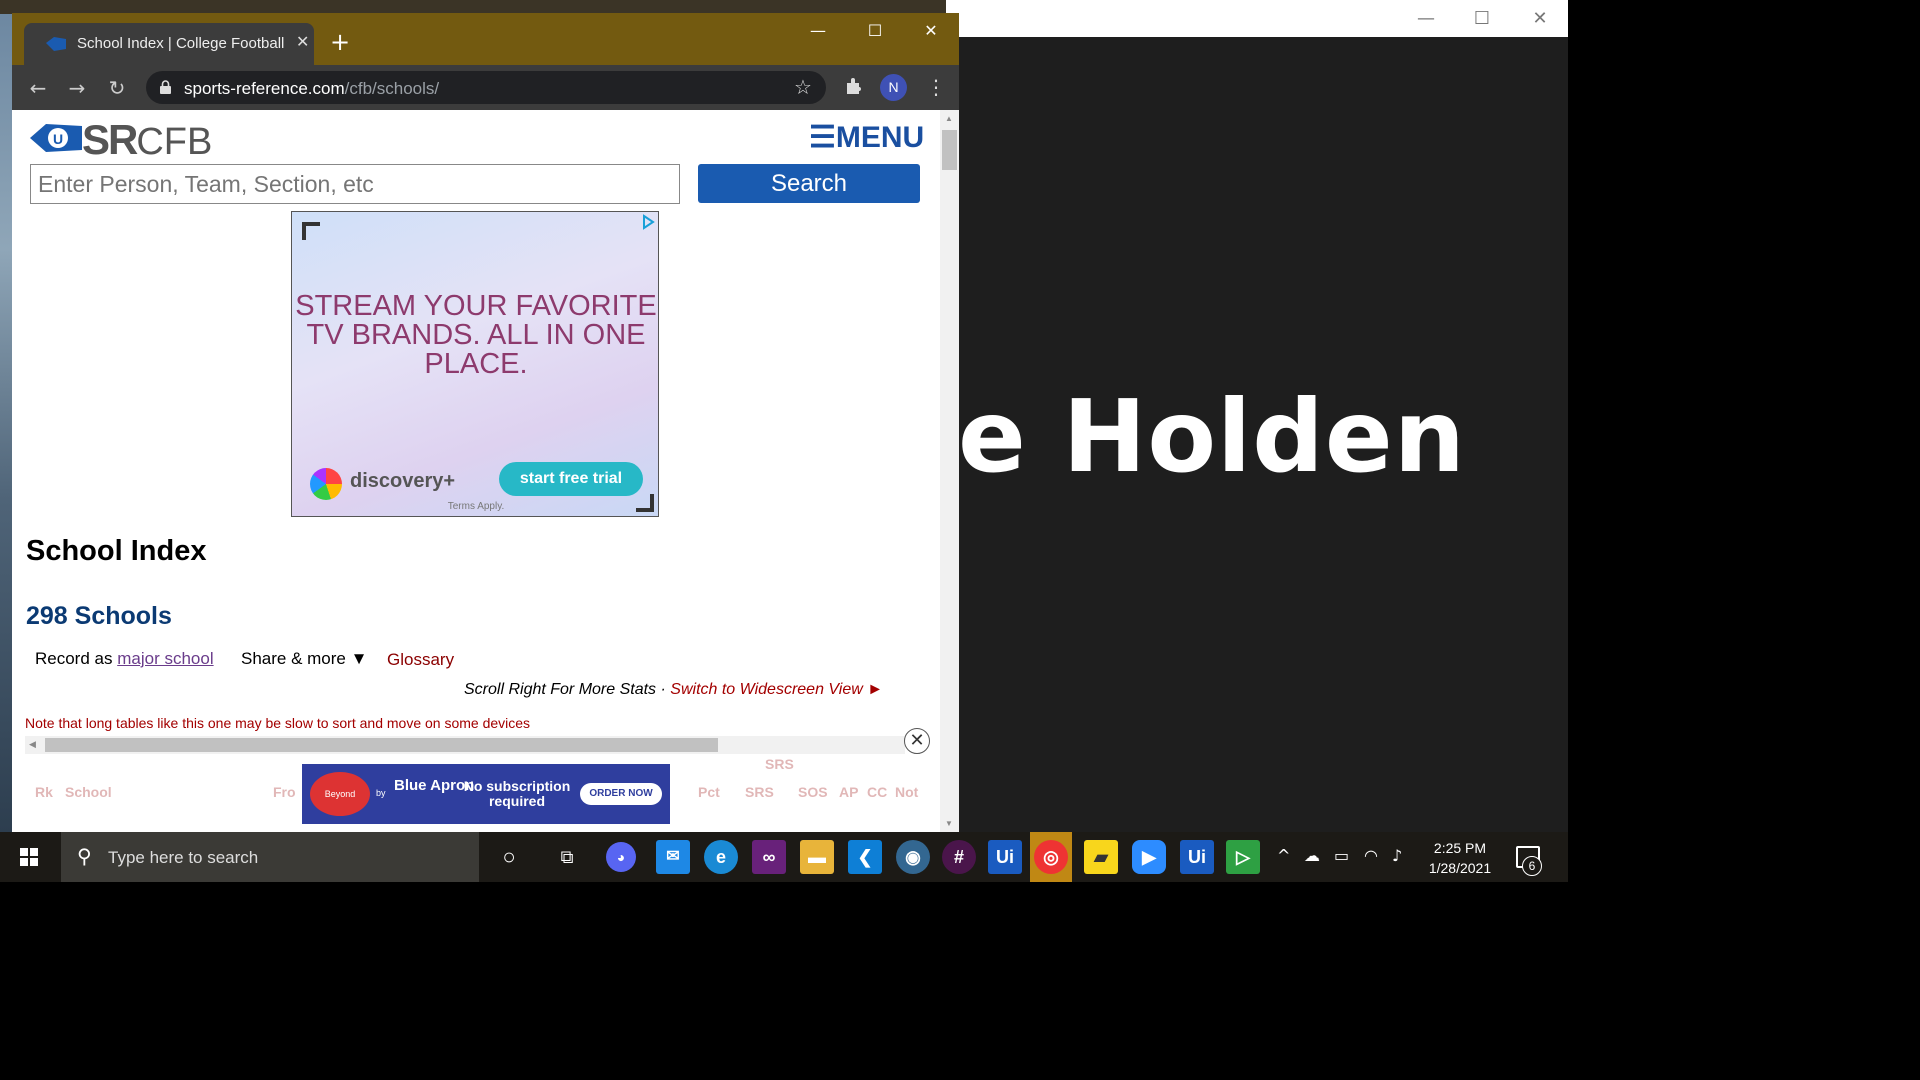 This screenshot has height=1080, width=1920. Describe the element at coordinates (776, 689) in the screenshot. I see `widescreen-link: Switch to Widescreen View ►` at that location.